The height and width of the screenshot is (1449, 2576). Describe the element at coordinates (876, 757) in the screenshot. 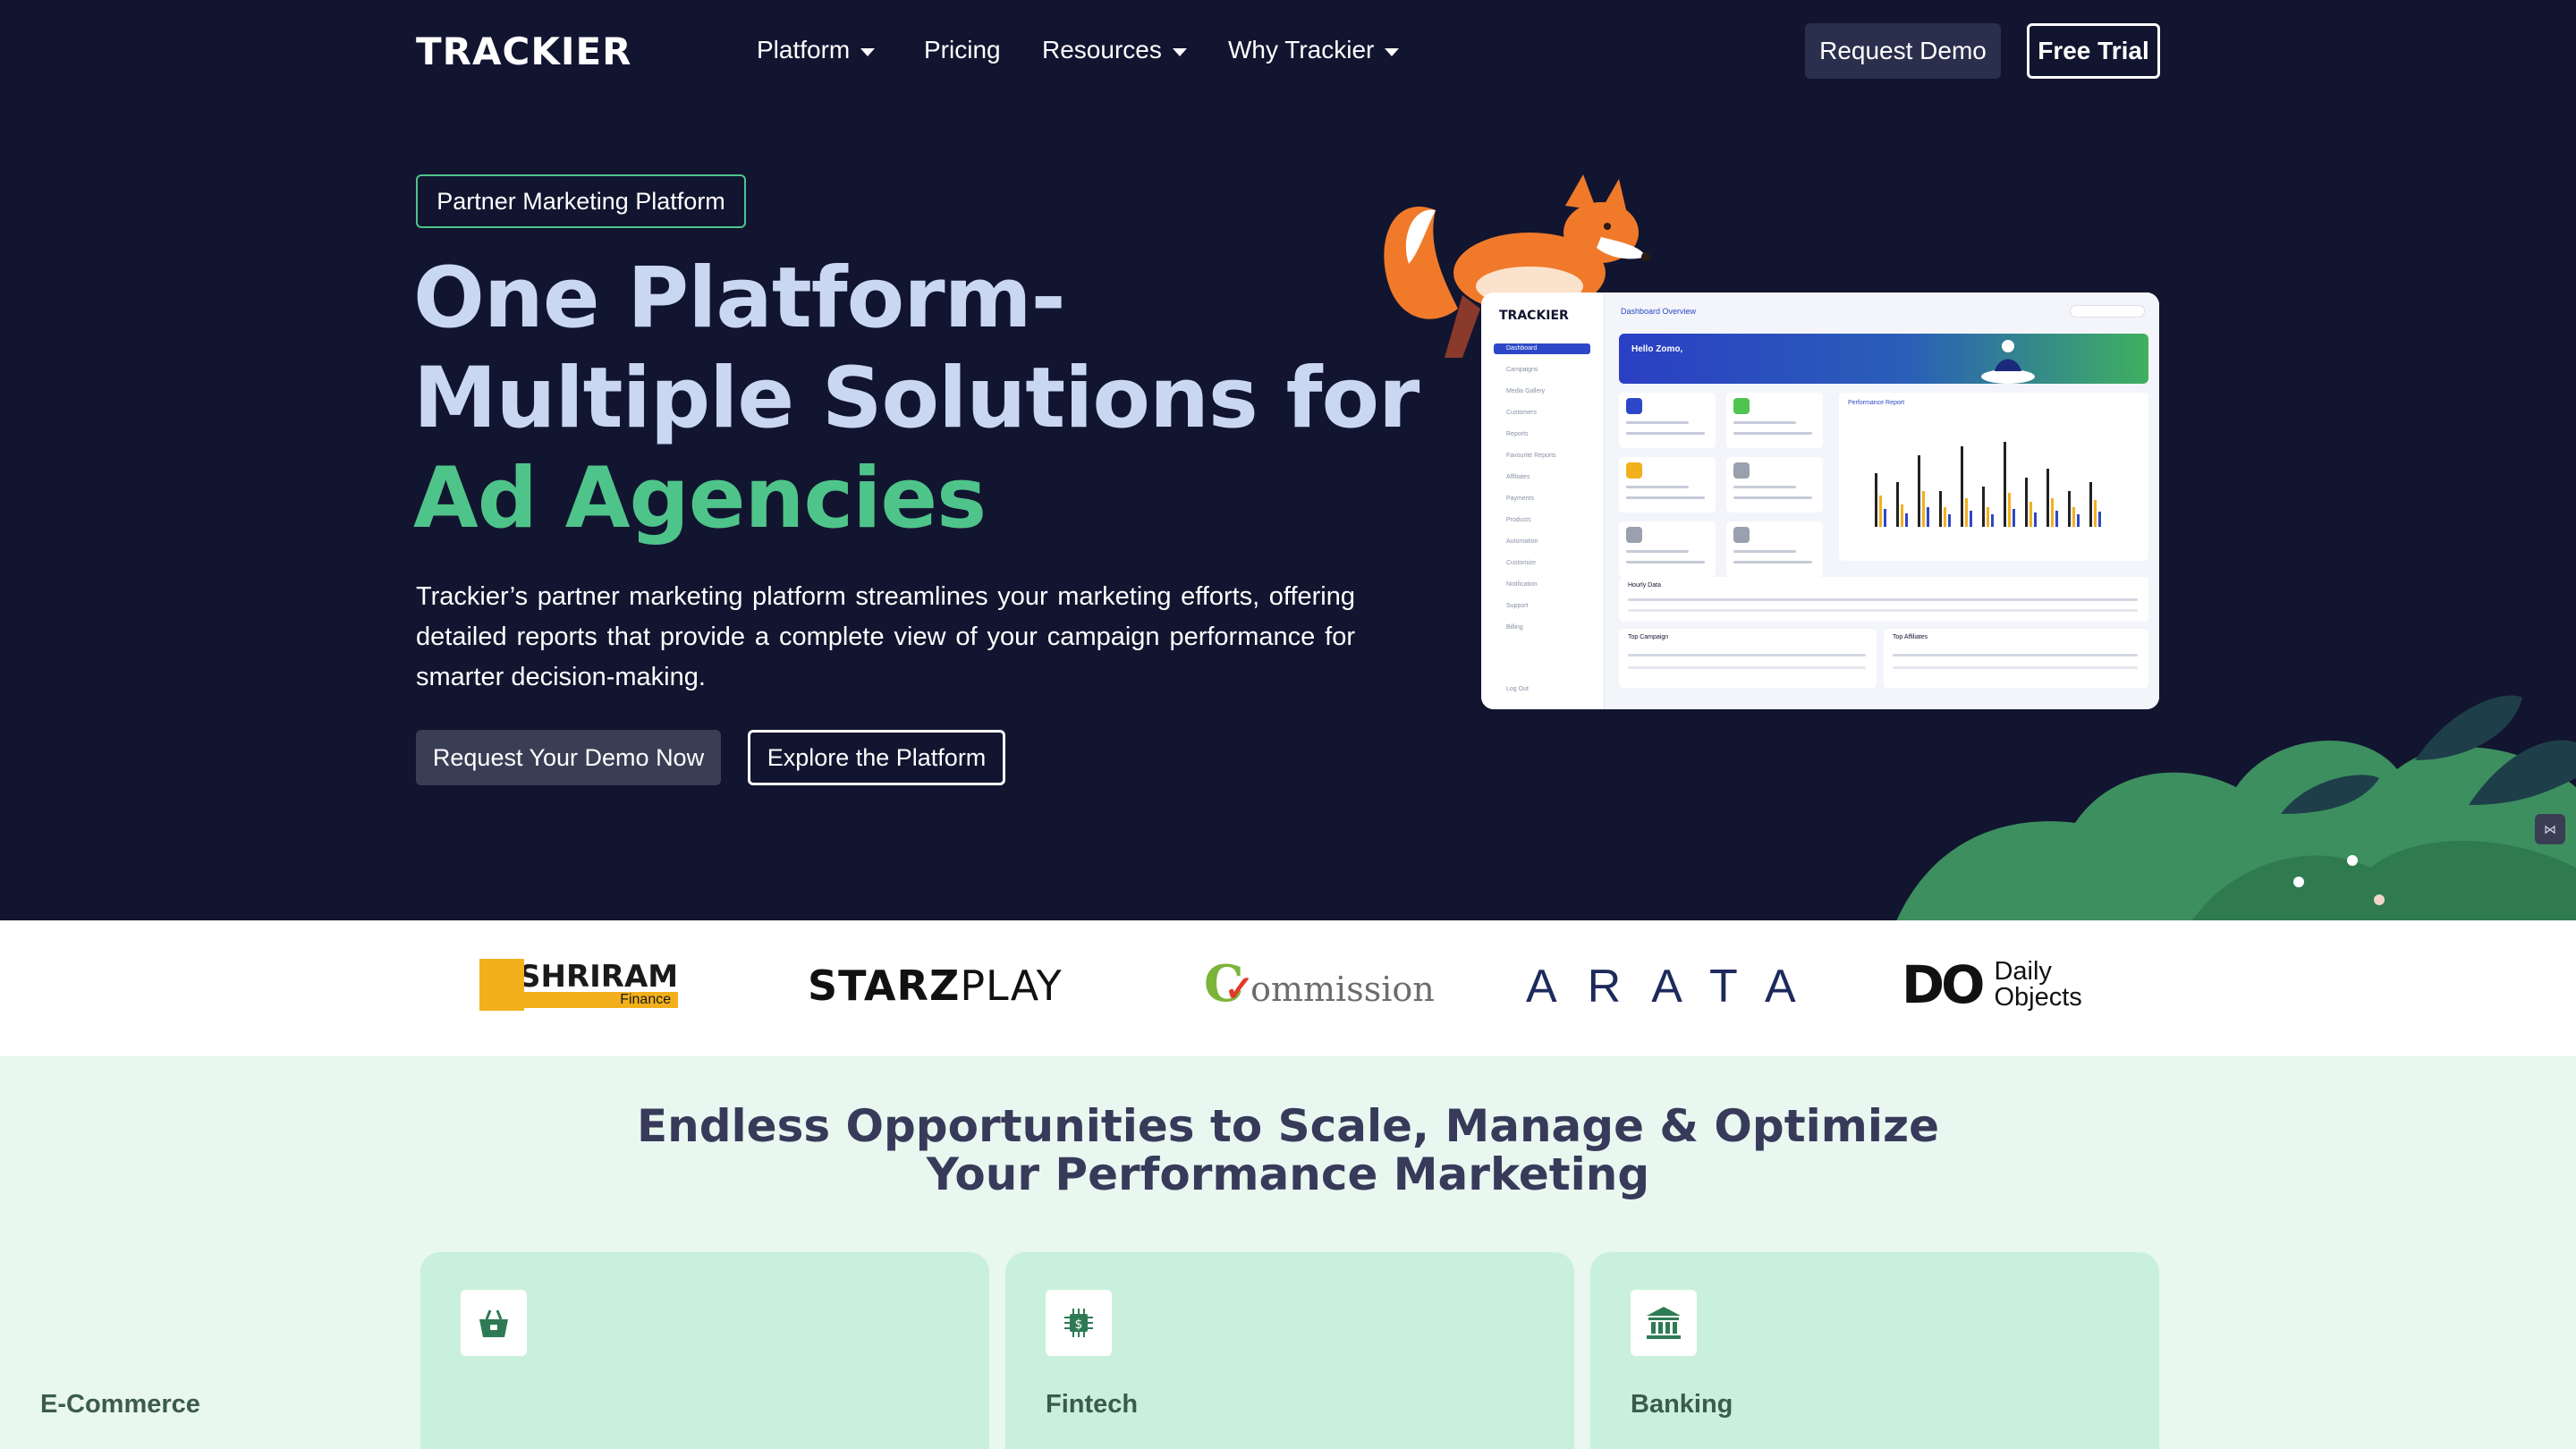

I see `explore-platform-button: Explore the Platform` at that location.